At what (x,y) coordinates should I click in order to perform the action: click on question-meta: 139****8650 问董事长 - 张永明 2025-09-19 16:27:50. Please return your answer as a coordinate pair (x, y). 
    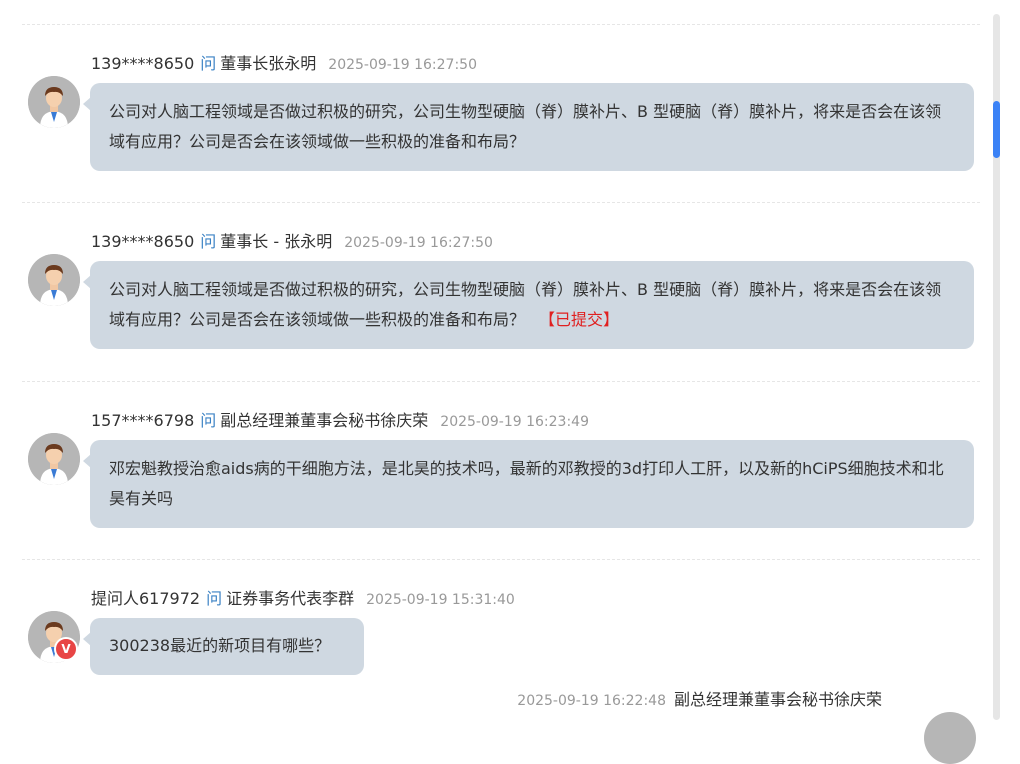
    Looking at the image, I should click on (292, 242).